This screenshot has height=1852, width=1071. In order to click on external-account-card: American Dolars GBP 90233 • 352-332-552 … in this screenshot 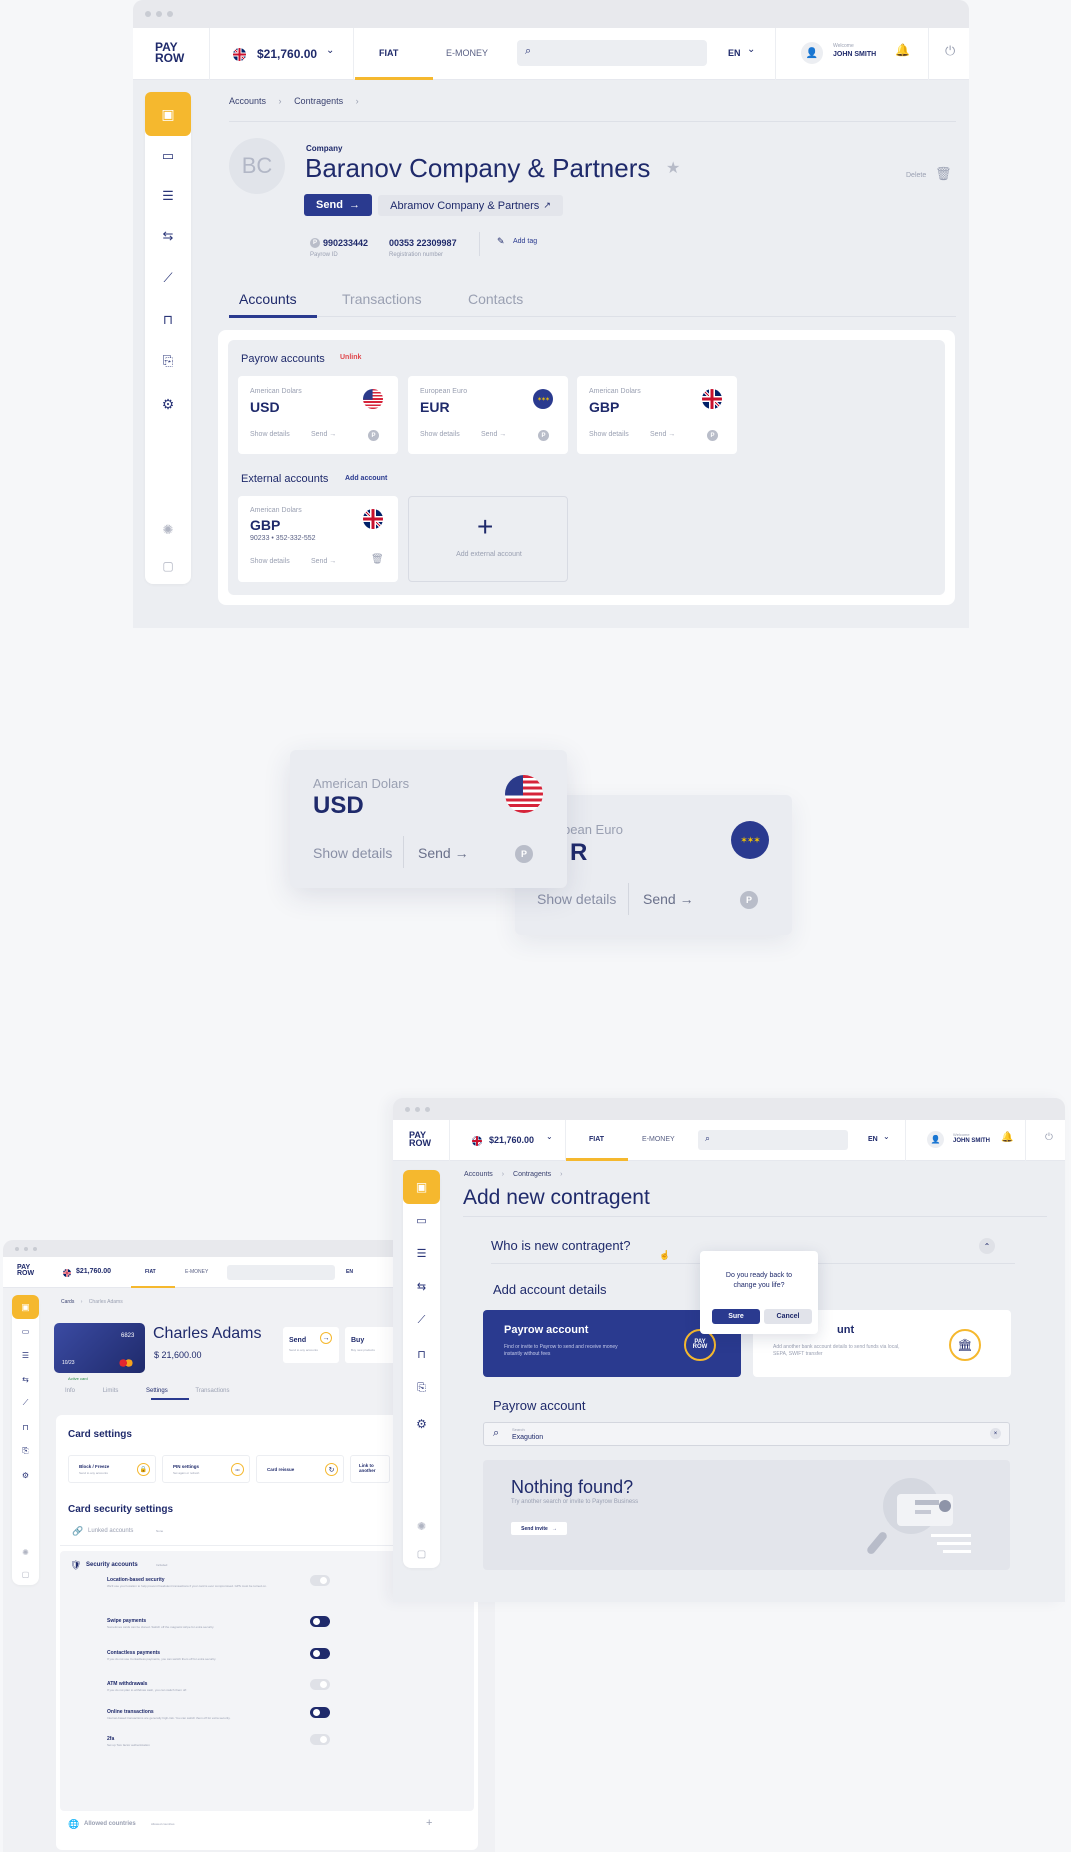, I will do `click(318, 539)`.